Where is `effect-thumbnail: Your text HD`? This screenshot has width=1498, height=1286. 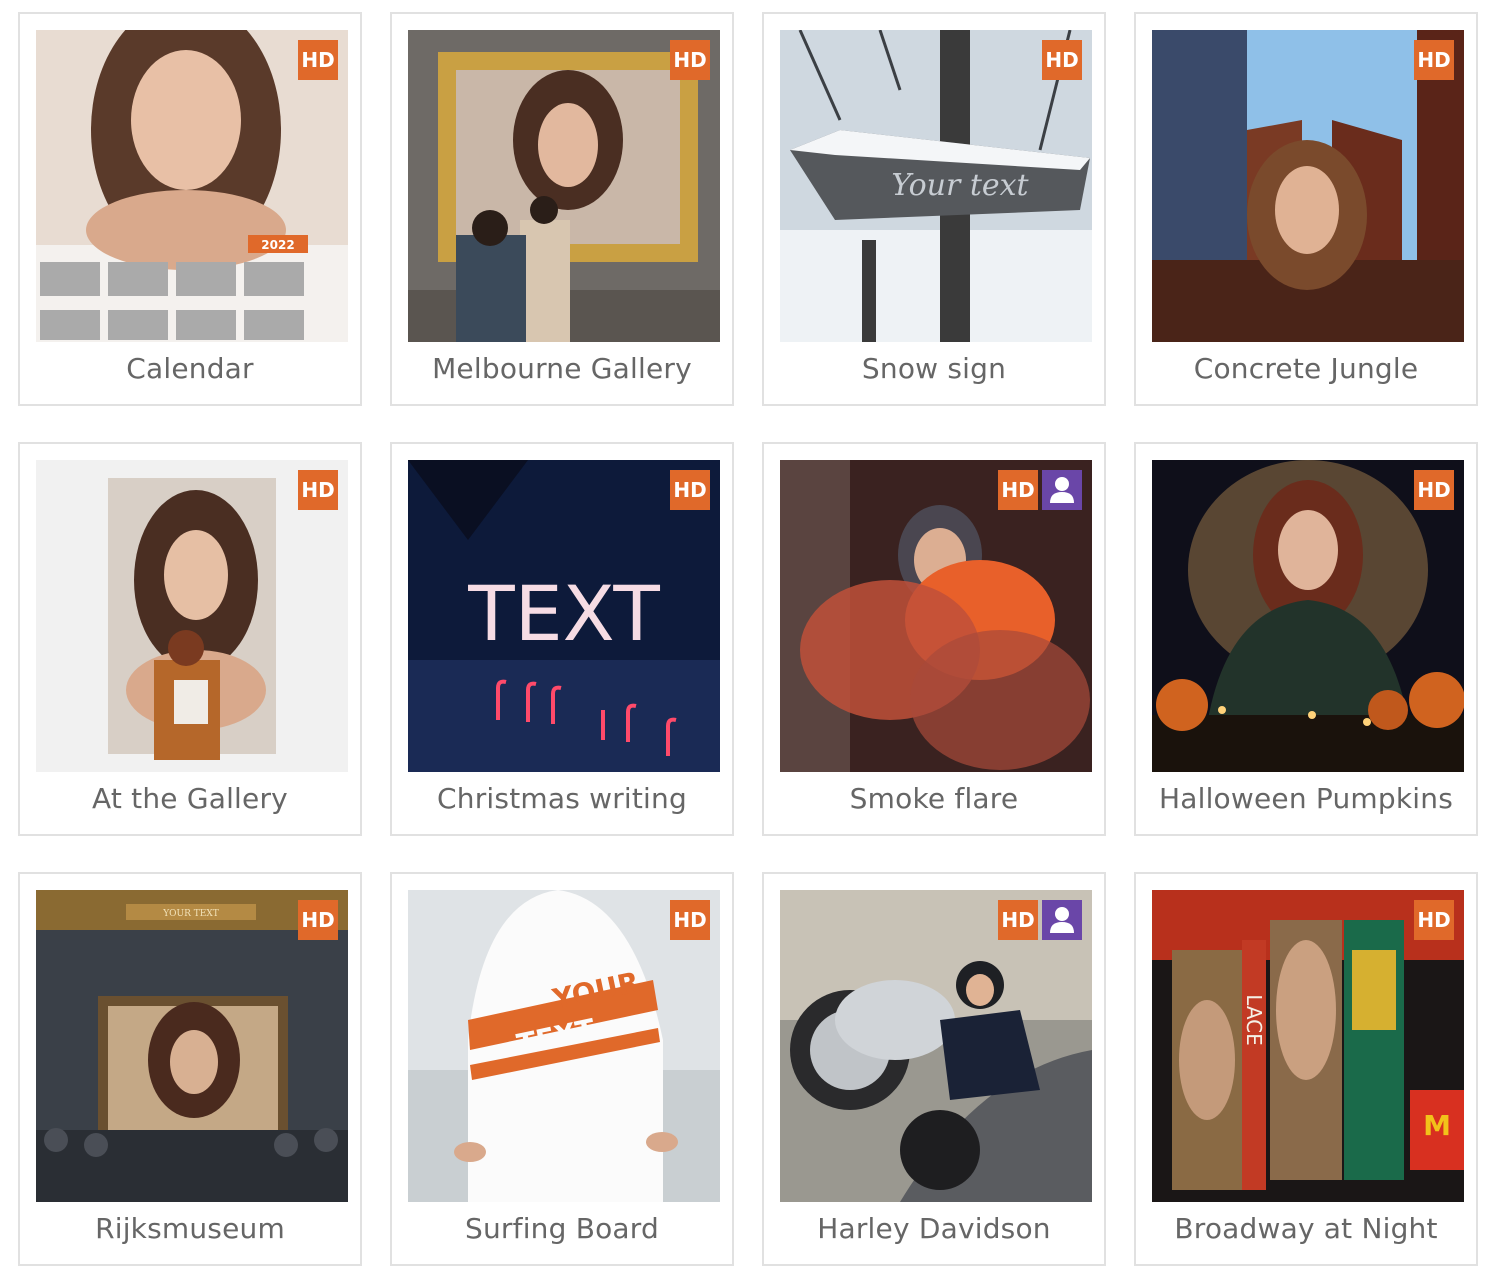 effect-thumbnail: Your text HD is located at coordinates (936, 186).